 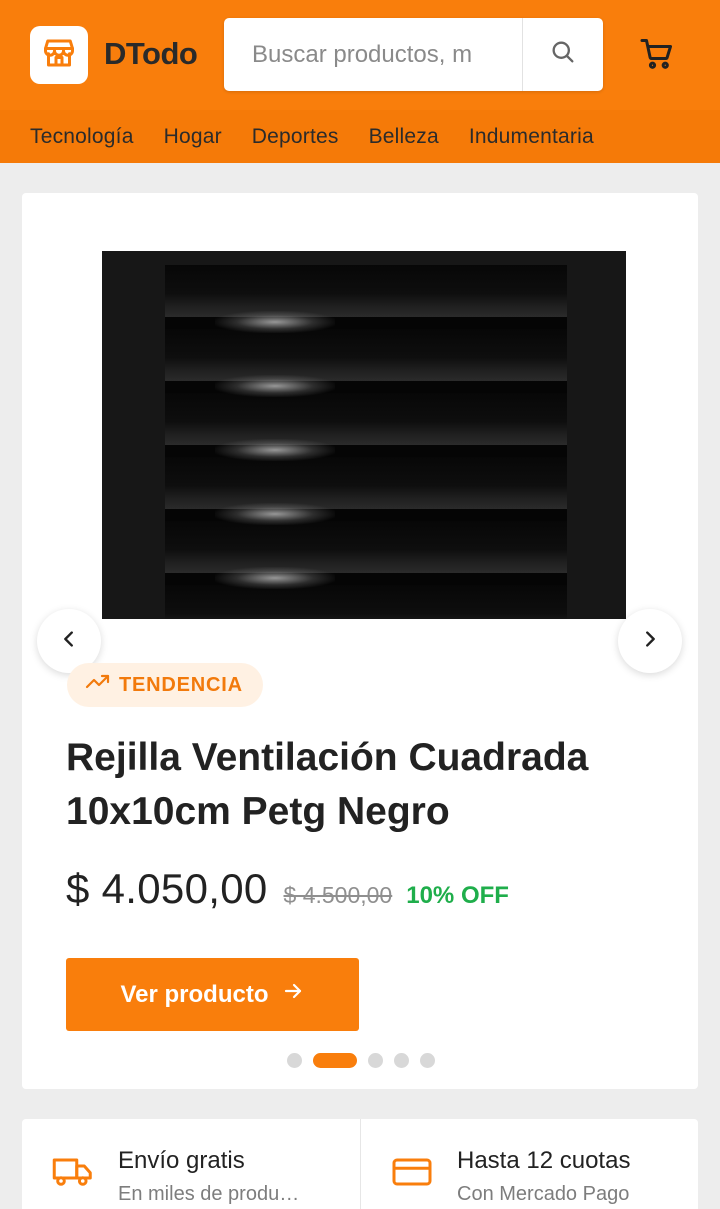 I want to click on category-tecnologia: Tecnología, so click(x=82, y=137).